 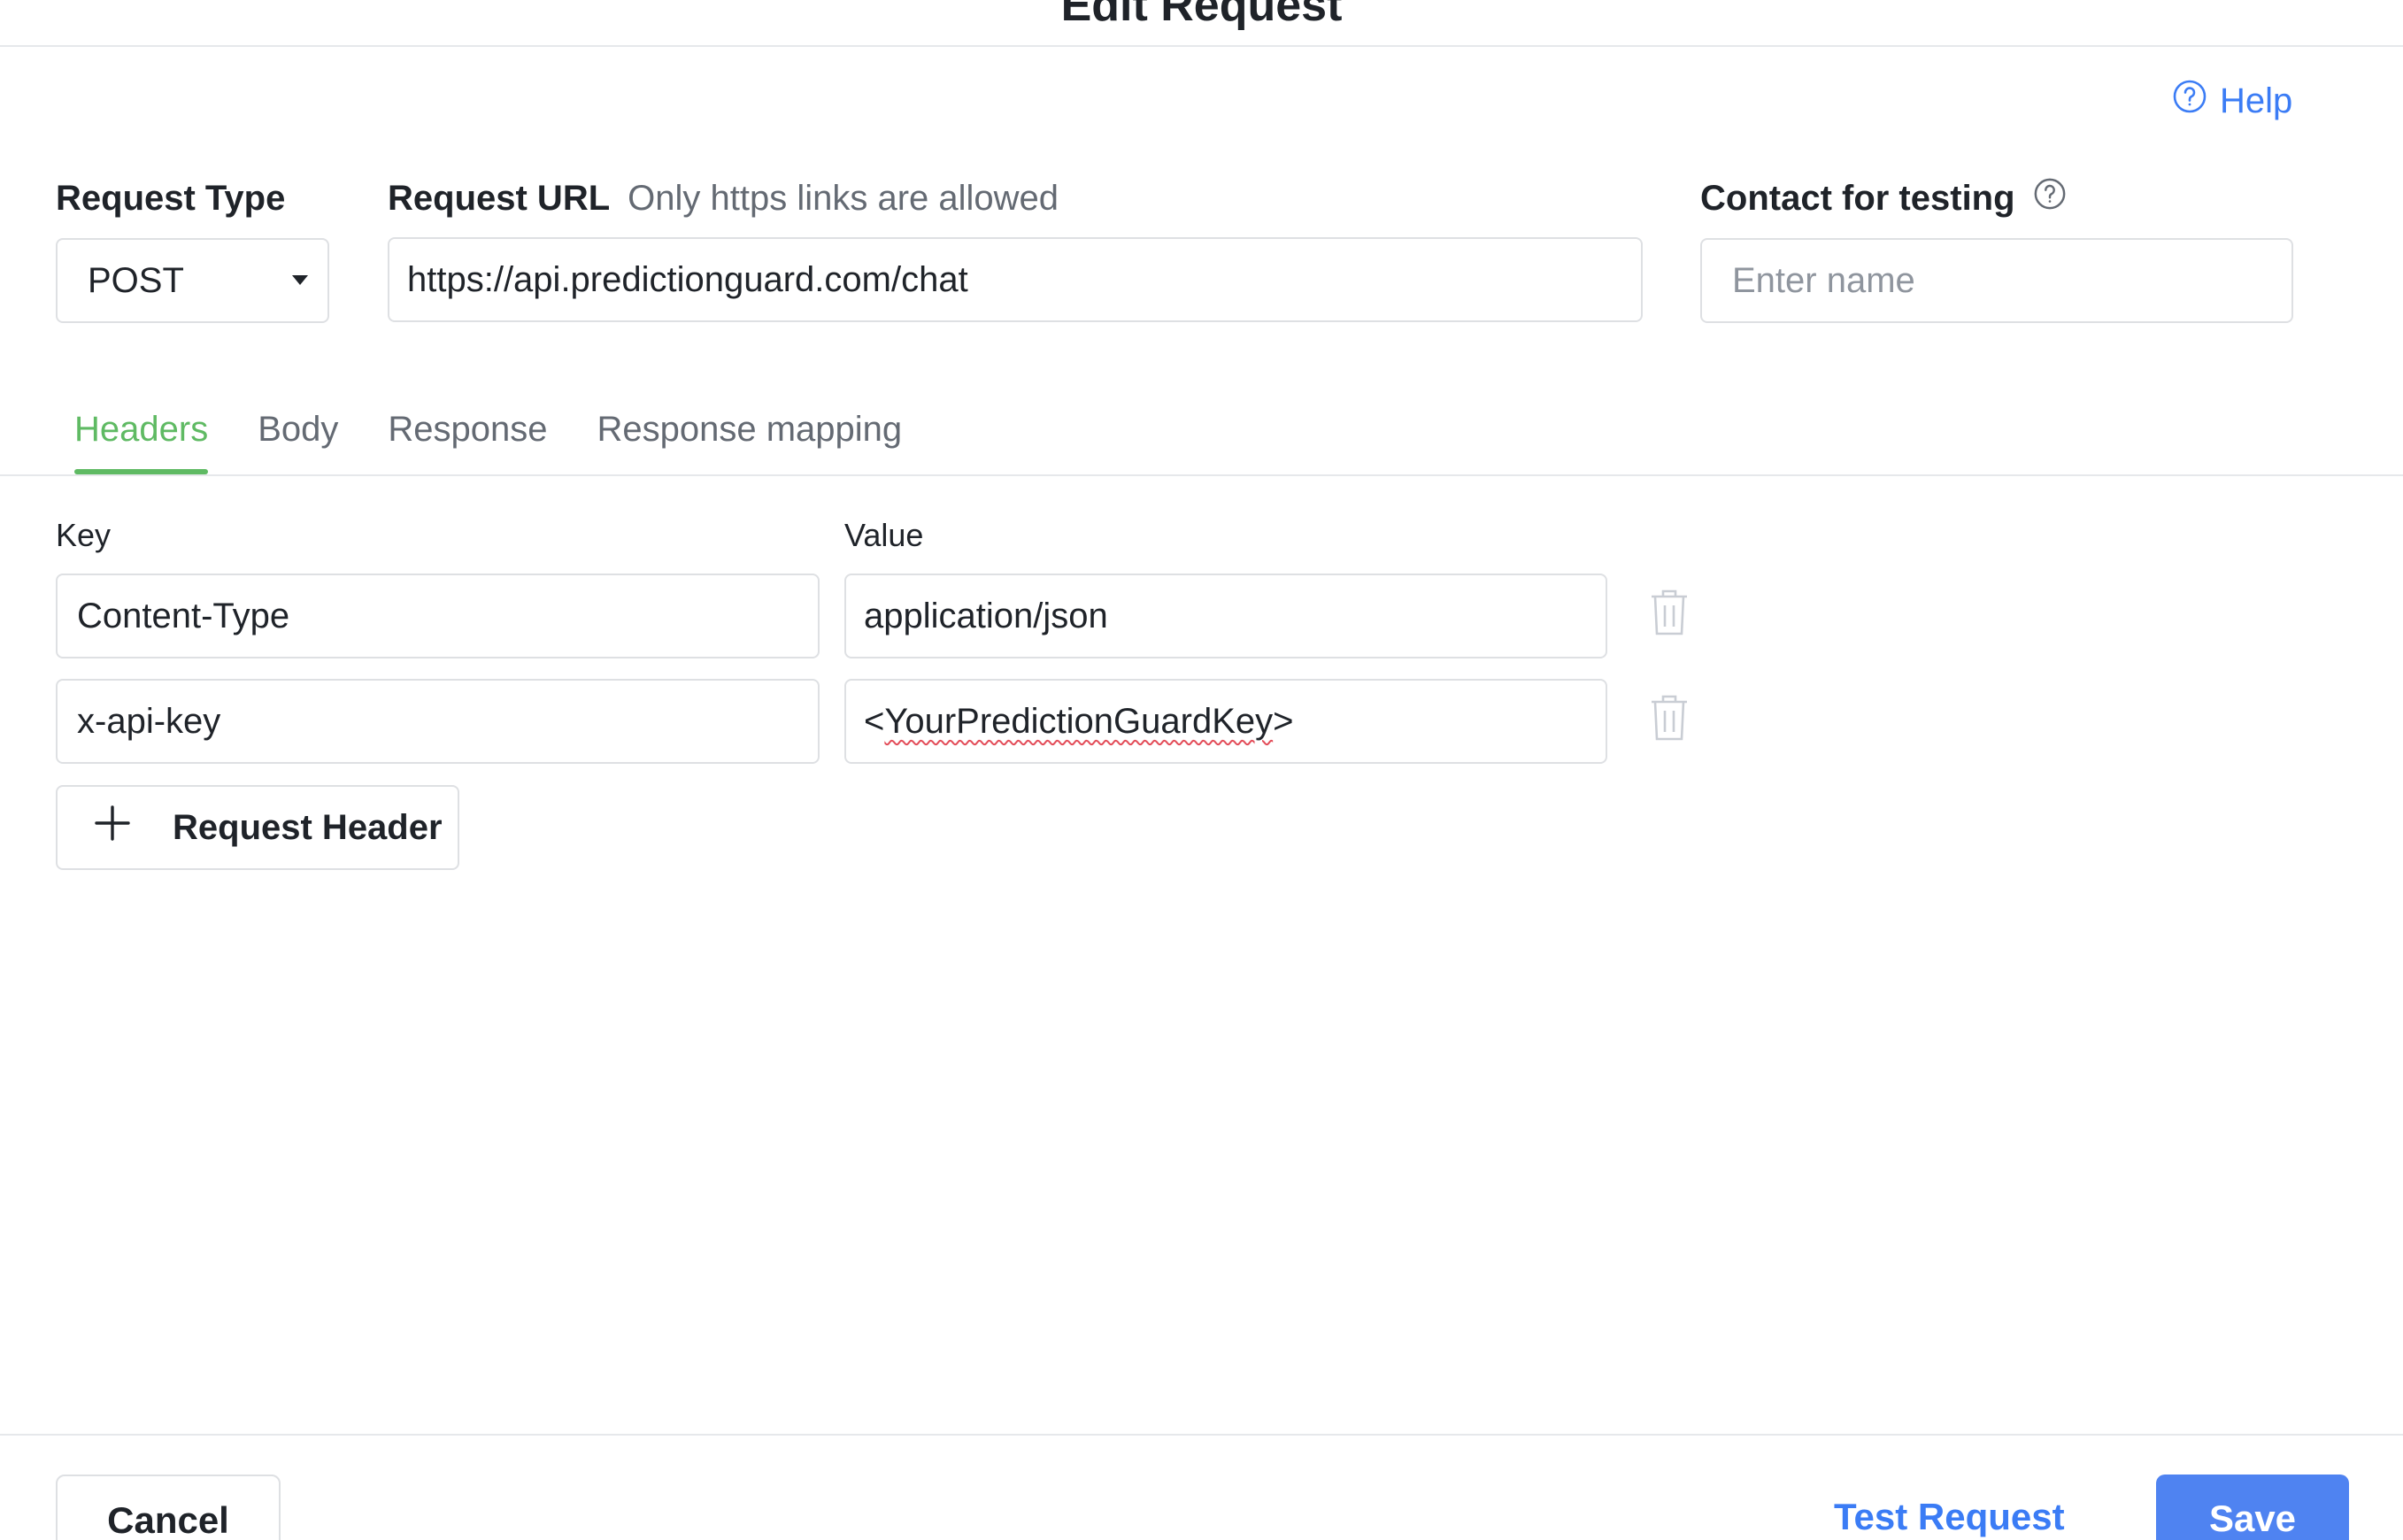 I want to click on request-url-hint: Only https links are allowed, so click(x=844, y=198).